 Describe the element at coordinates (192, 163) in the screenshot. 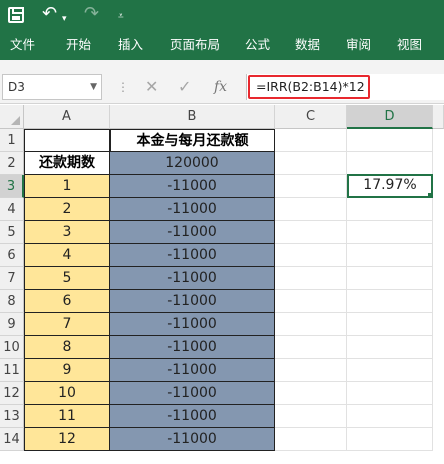

I see `cell-b2: 120000` at that location.